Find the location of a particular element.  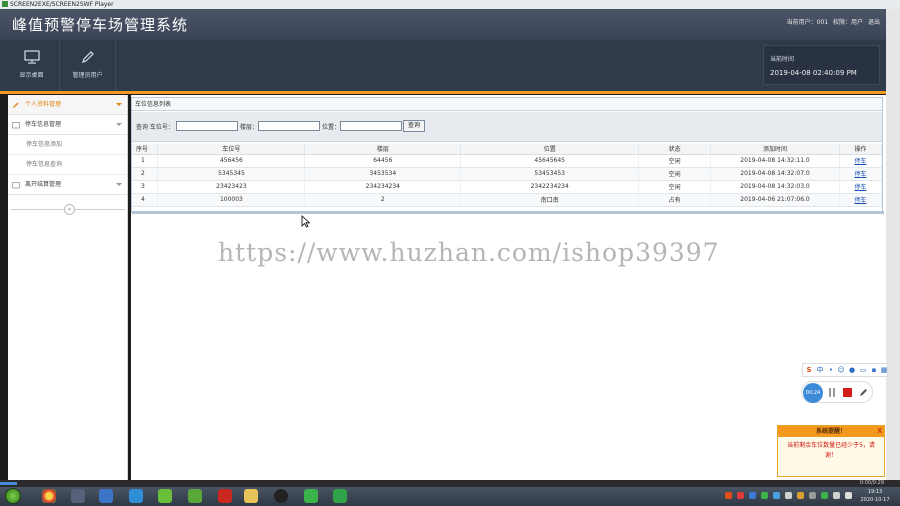

pause-icon is located at coordinates (832, 392).